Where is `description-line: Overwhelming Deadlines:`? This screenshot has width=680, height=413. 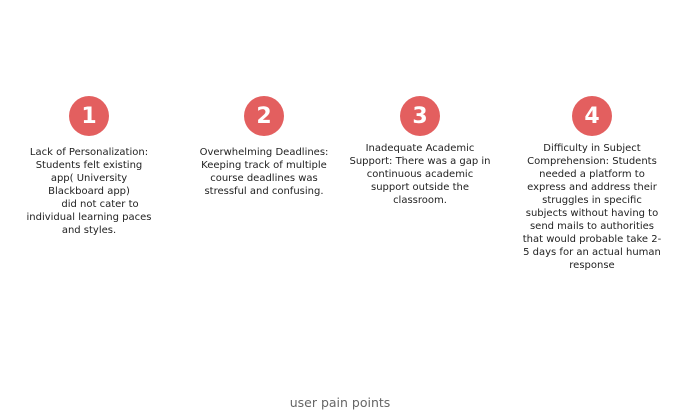
description-line: Overwhelming Deadlines: is located at coordinates (264, 152).